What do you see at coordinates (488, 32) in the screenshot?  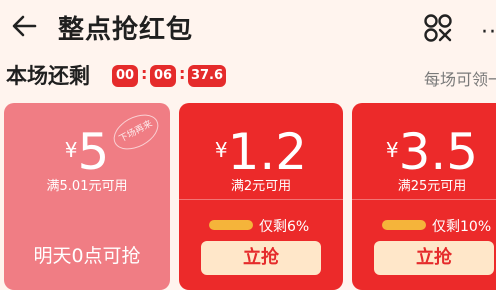 I see `more-options-icon: ··` at bounding box center [488, 32].